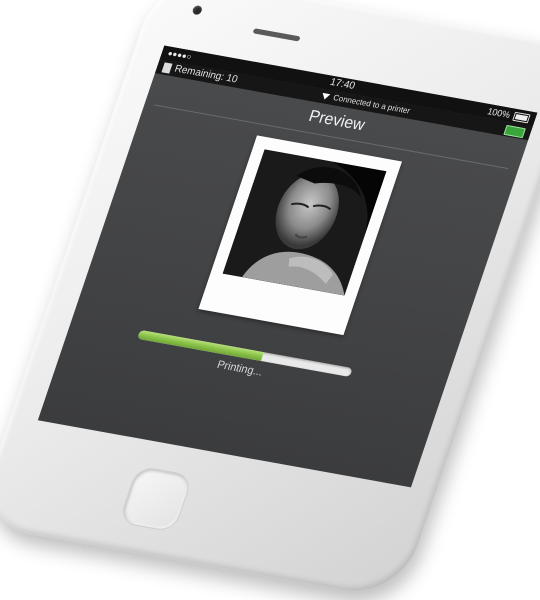 This screenshot has width=540, height=600. Describe the element at coordinates (179, 55) in the screenshot. I see `signal-indicator: ●●●●○` at that location.